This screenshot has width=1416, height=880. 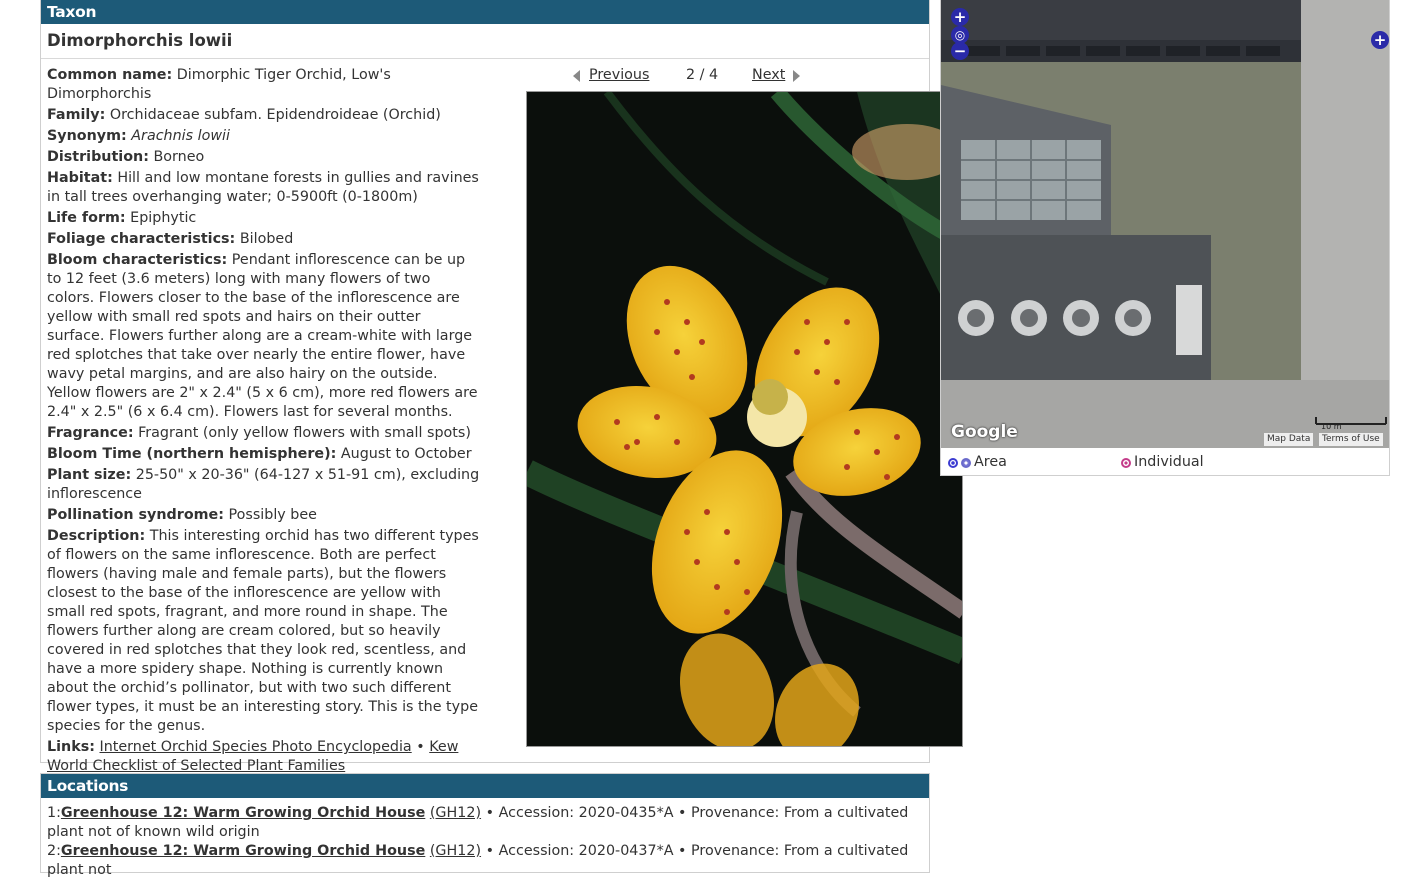 I want to click on map-legend: Area Individual, so click(x=1165, y=462).